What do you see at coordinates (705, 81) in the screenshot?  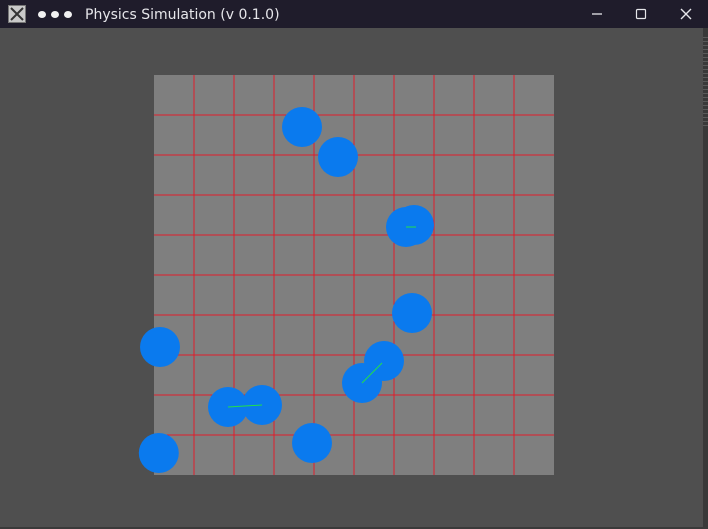 I see `resize-grip` at bounding box center [705, 81].